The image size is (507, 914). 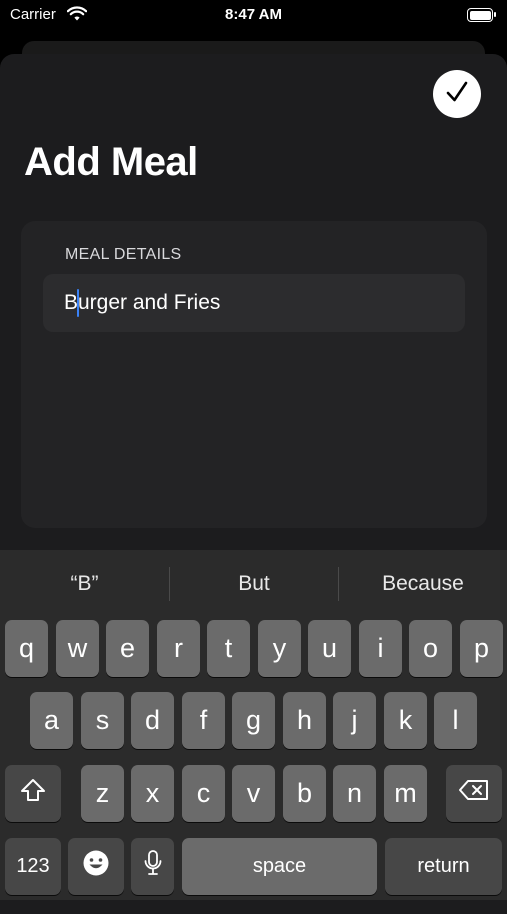 I want to click on meal-name-value: Burger and Fries, so click(x=142, y=302).